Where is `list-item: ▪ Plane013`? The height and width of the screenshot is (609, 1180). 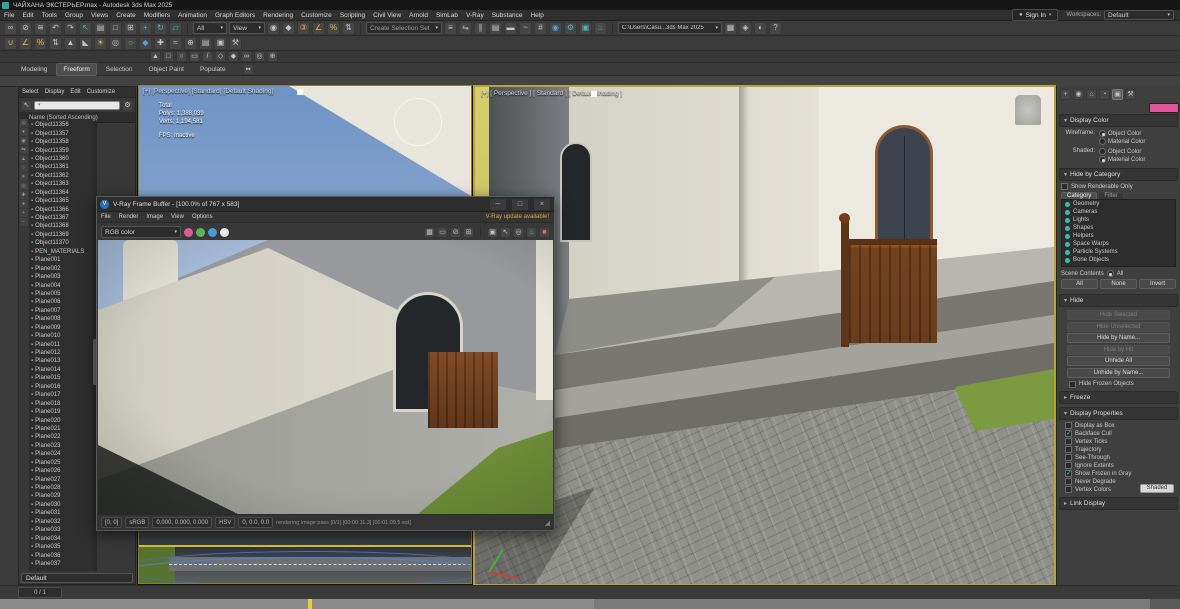 list-item: ▪ Plane013 is located at coordinates (61, 361).